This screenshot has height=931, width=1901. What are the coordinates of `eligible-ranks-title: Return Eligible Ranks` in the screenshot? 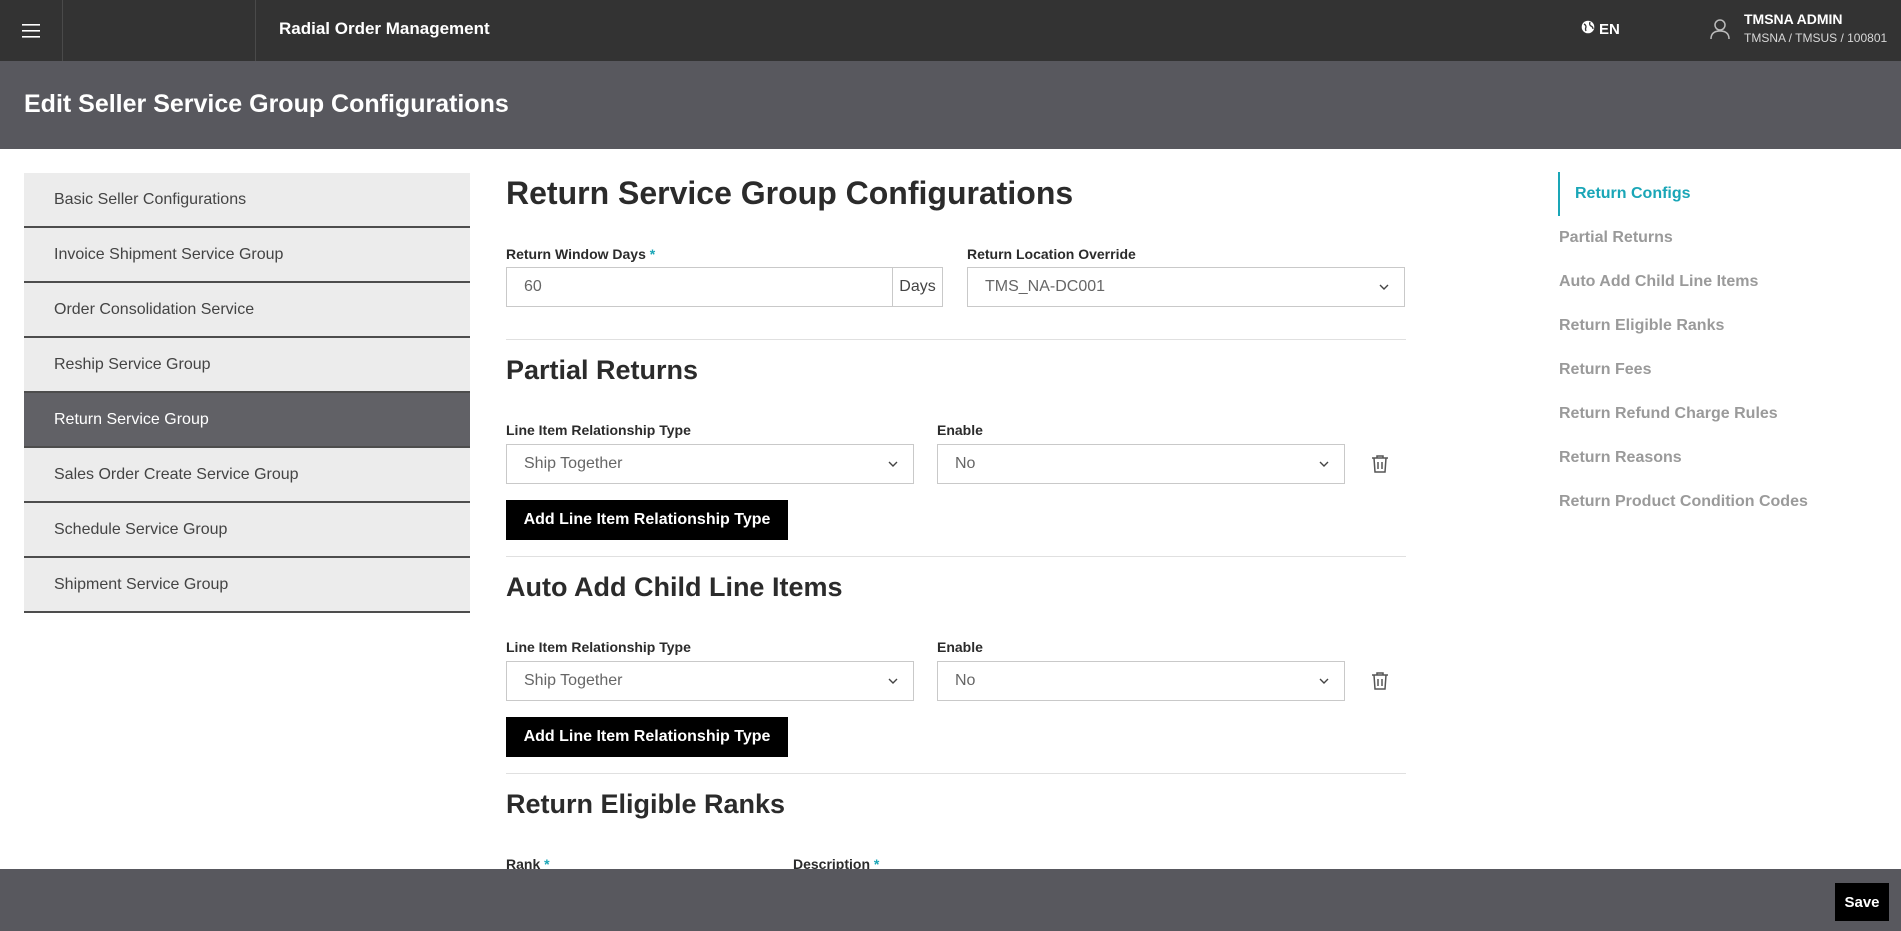 It's located at (646, 804).